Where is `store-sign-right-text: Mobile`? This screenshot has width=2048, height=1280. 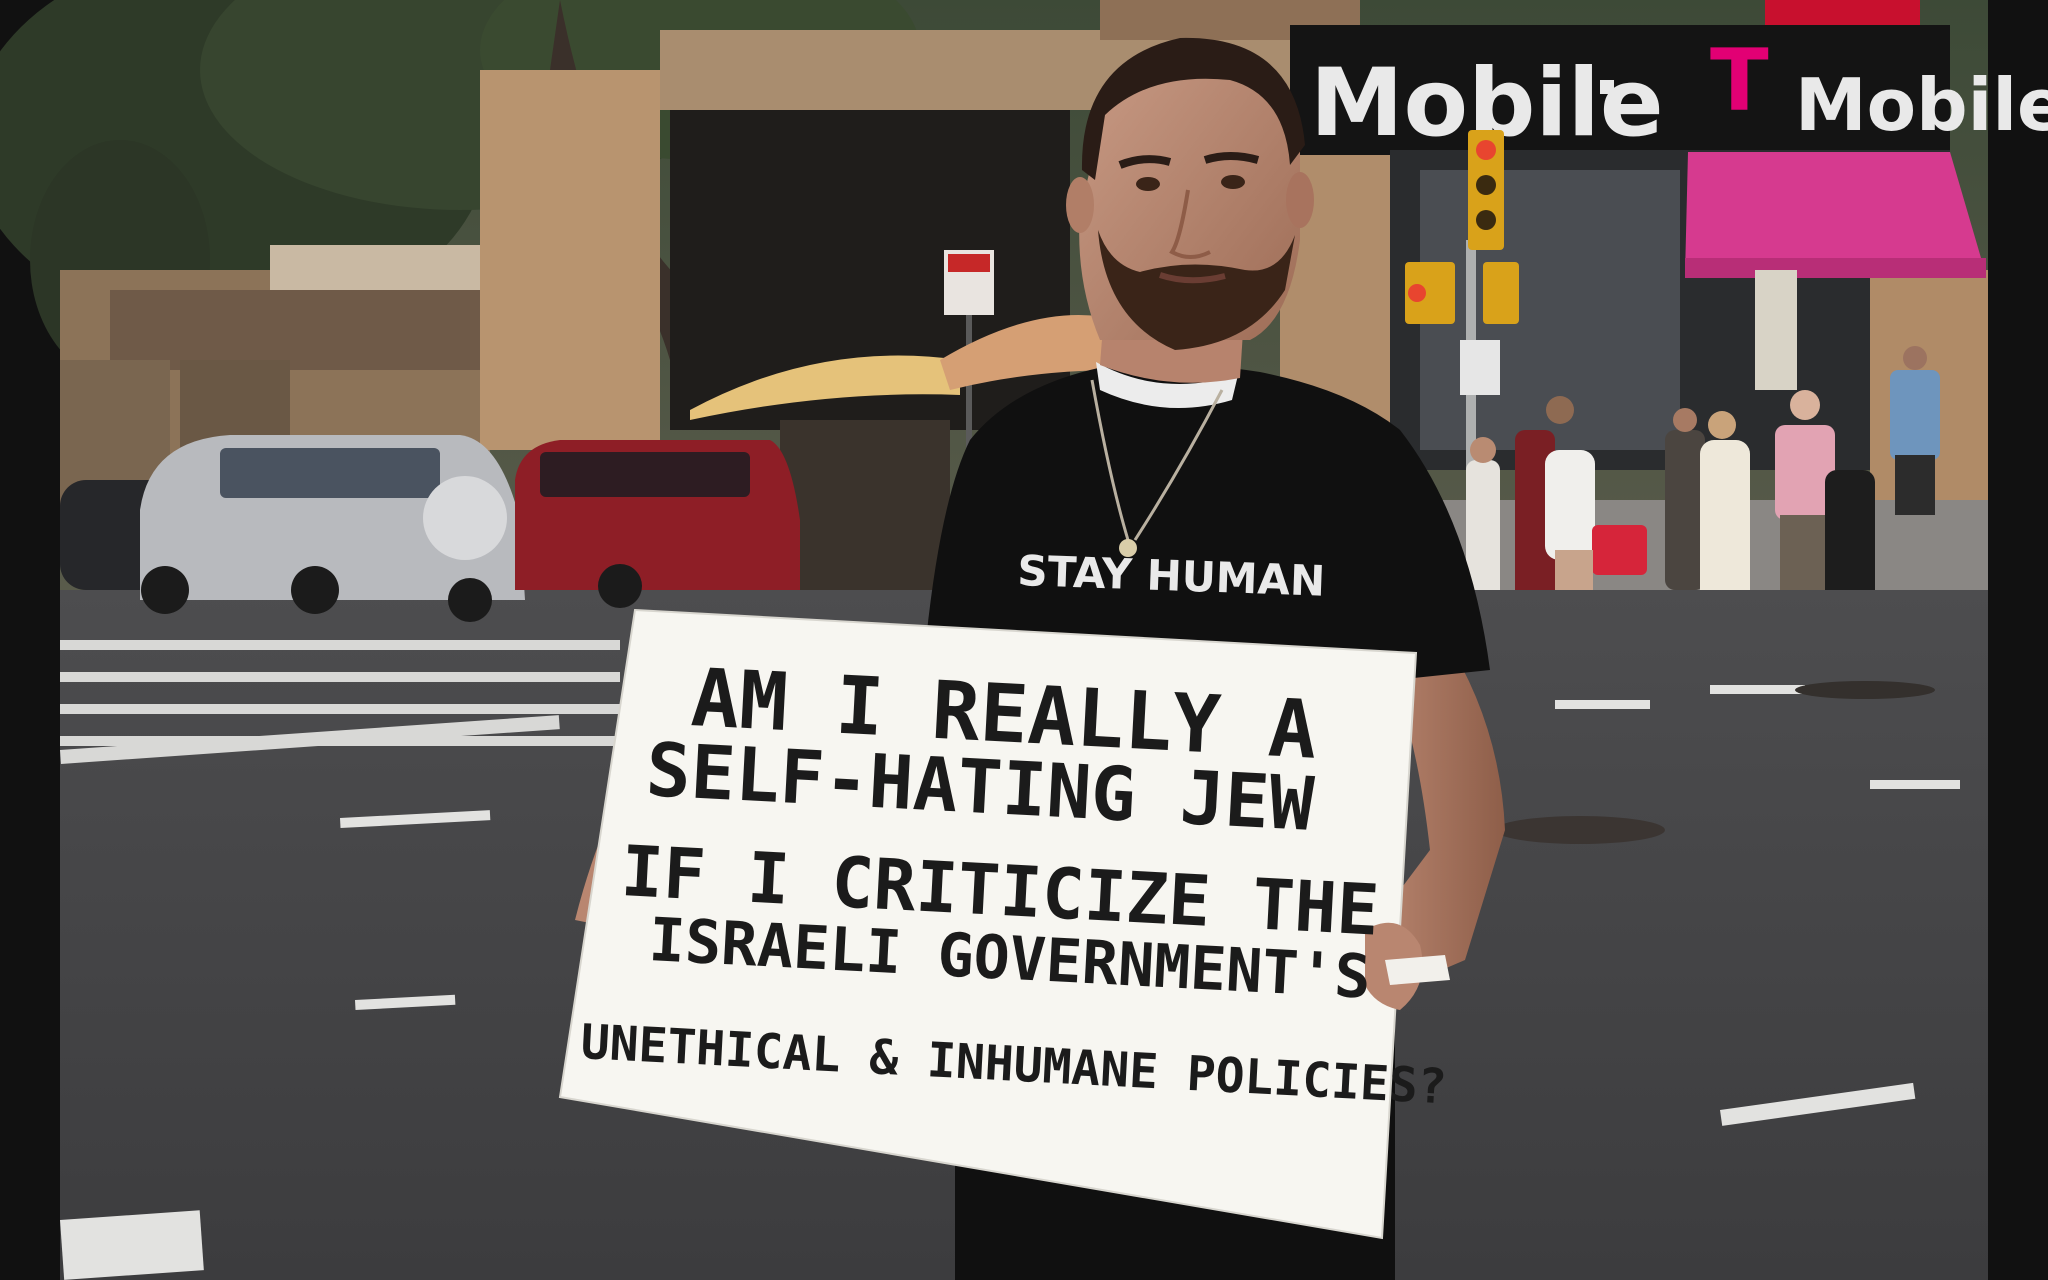
store-sign-right-text: Mobile is located at coordinates (1921, 105).